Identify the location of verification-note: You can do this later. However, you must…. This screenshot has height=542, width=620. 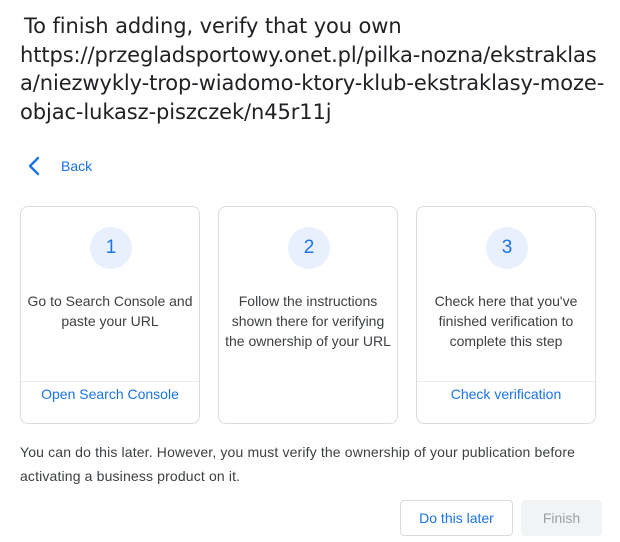
(298, 464).